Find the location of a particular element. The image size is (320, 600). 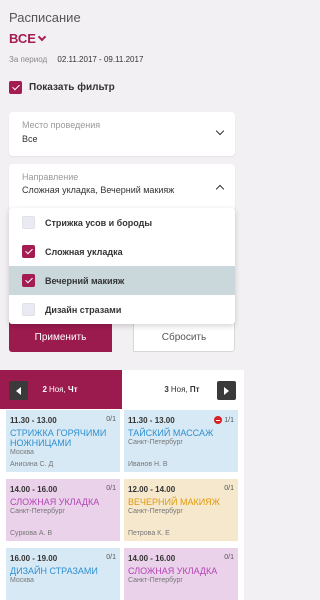

reset-button: Сбросить is located at coordinates (184, 337).